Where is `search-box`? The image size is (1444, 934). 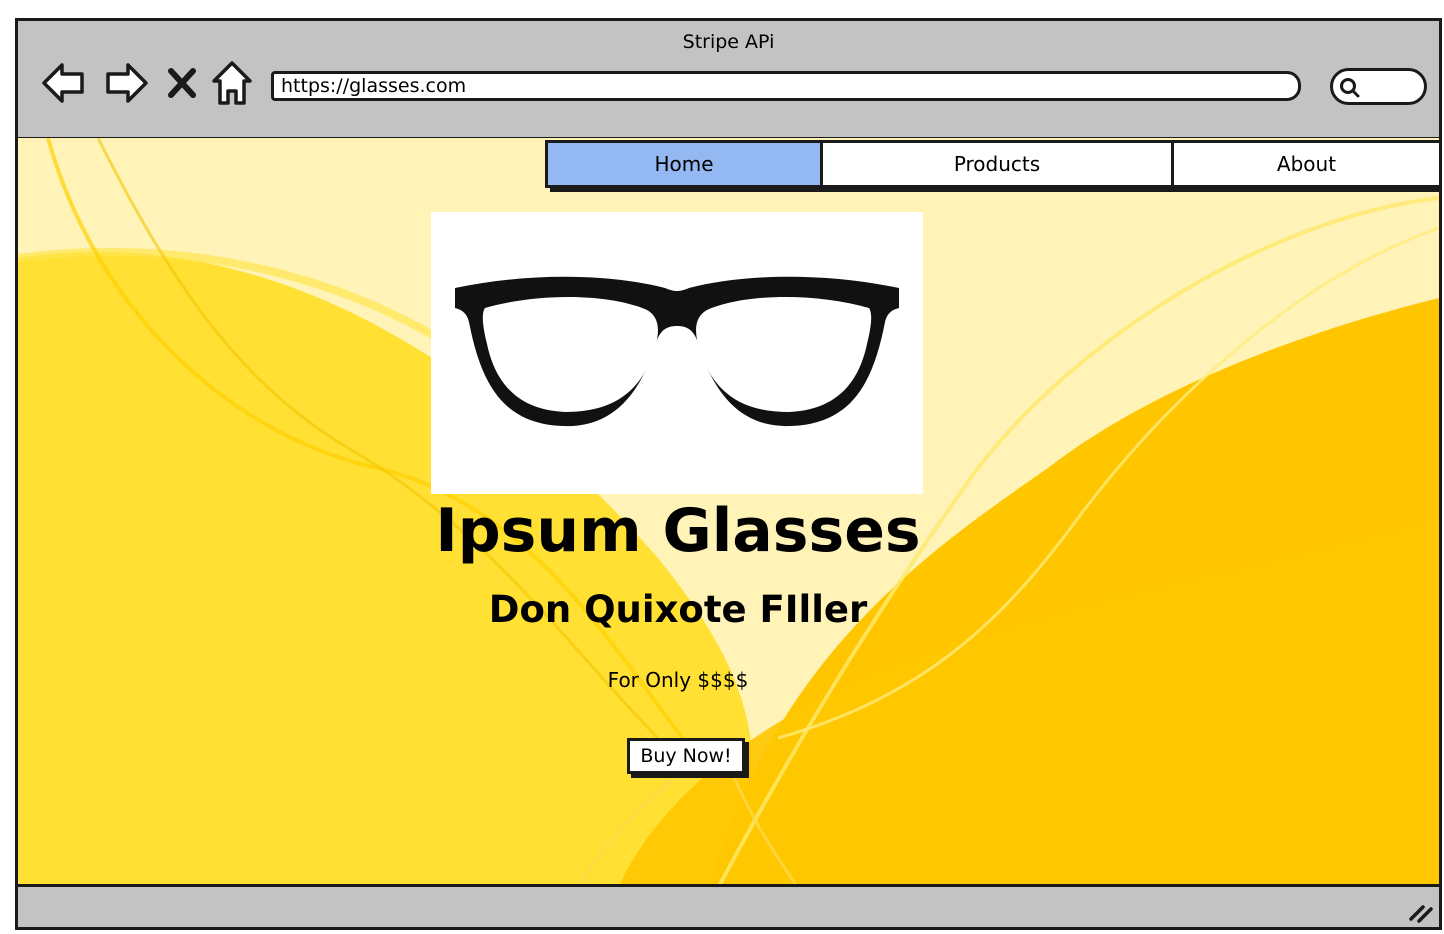 search-box is located at coordinates (1378, 86).